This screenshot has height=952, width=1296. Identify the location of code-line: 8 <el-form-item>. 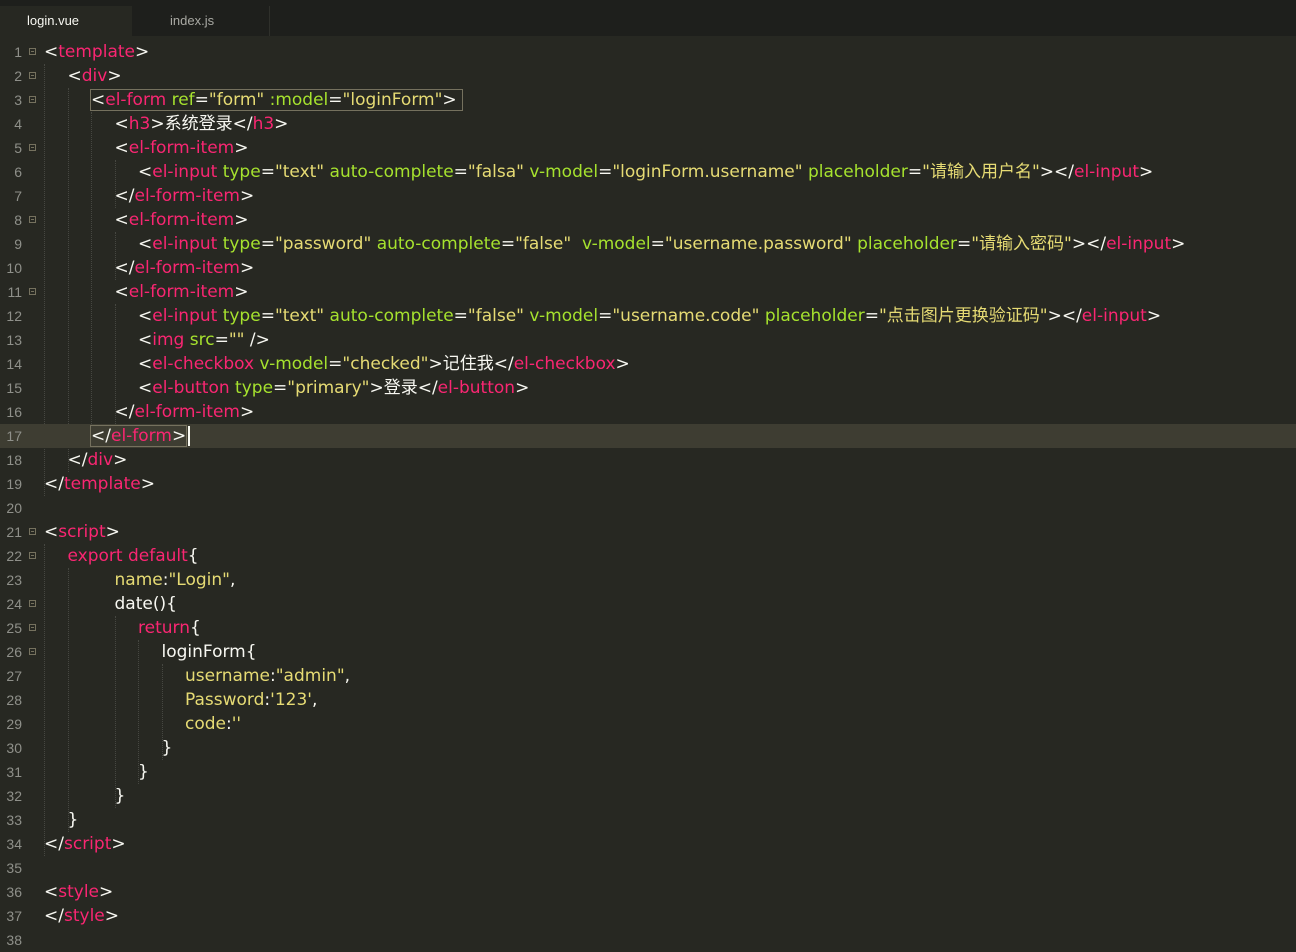
(648, 220).